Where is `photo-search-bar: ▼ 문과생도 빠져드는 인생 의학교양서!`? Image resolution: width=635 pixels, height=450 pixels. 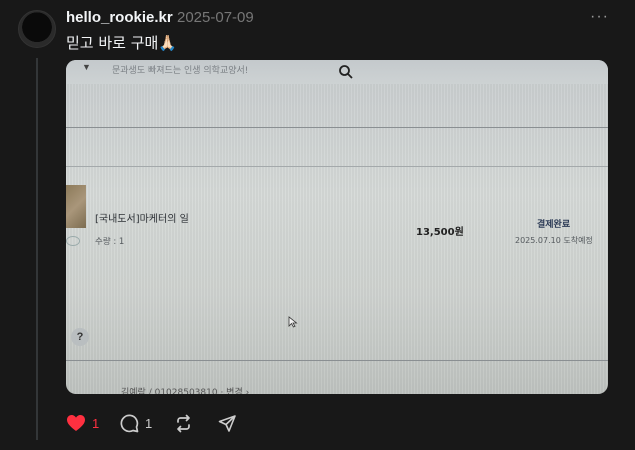
photo-search-bar: ▼ 문과생도 빠져드는 인생 의학교양서! is located at coordinates (337, 72).